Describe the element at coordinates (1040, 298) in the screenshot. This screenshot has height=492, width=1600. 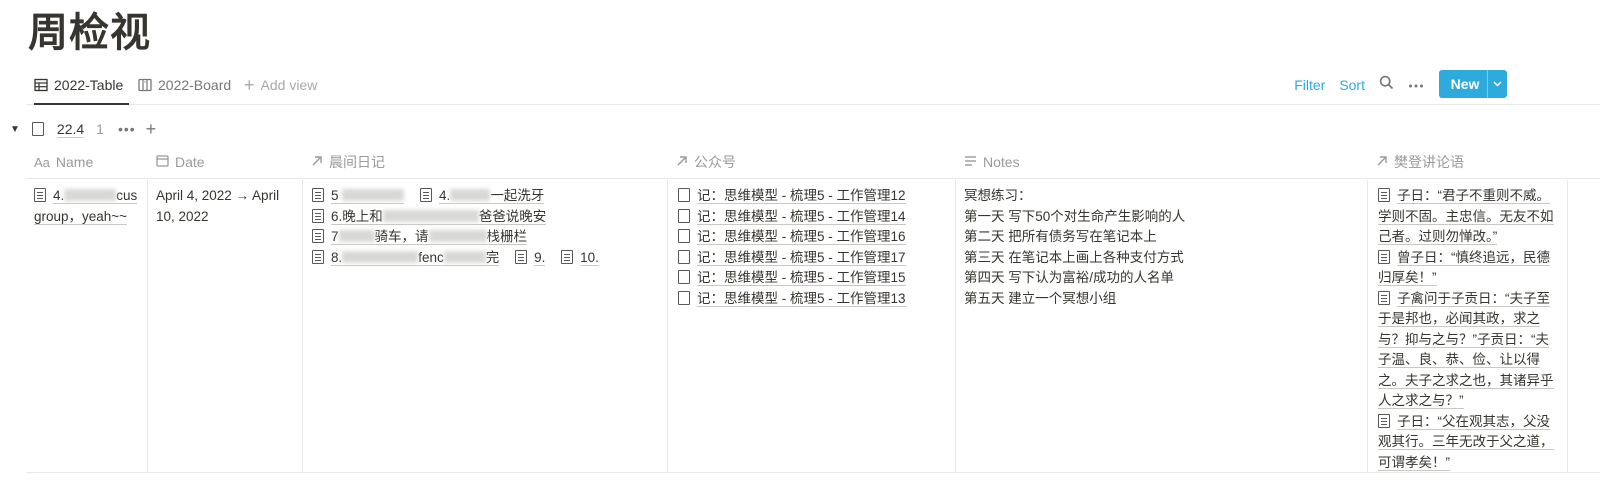
I see `notes-line: 第五天 建立一个冥想小组` at that location.